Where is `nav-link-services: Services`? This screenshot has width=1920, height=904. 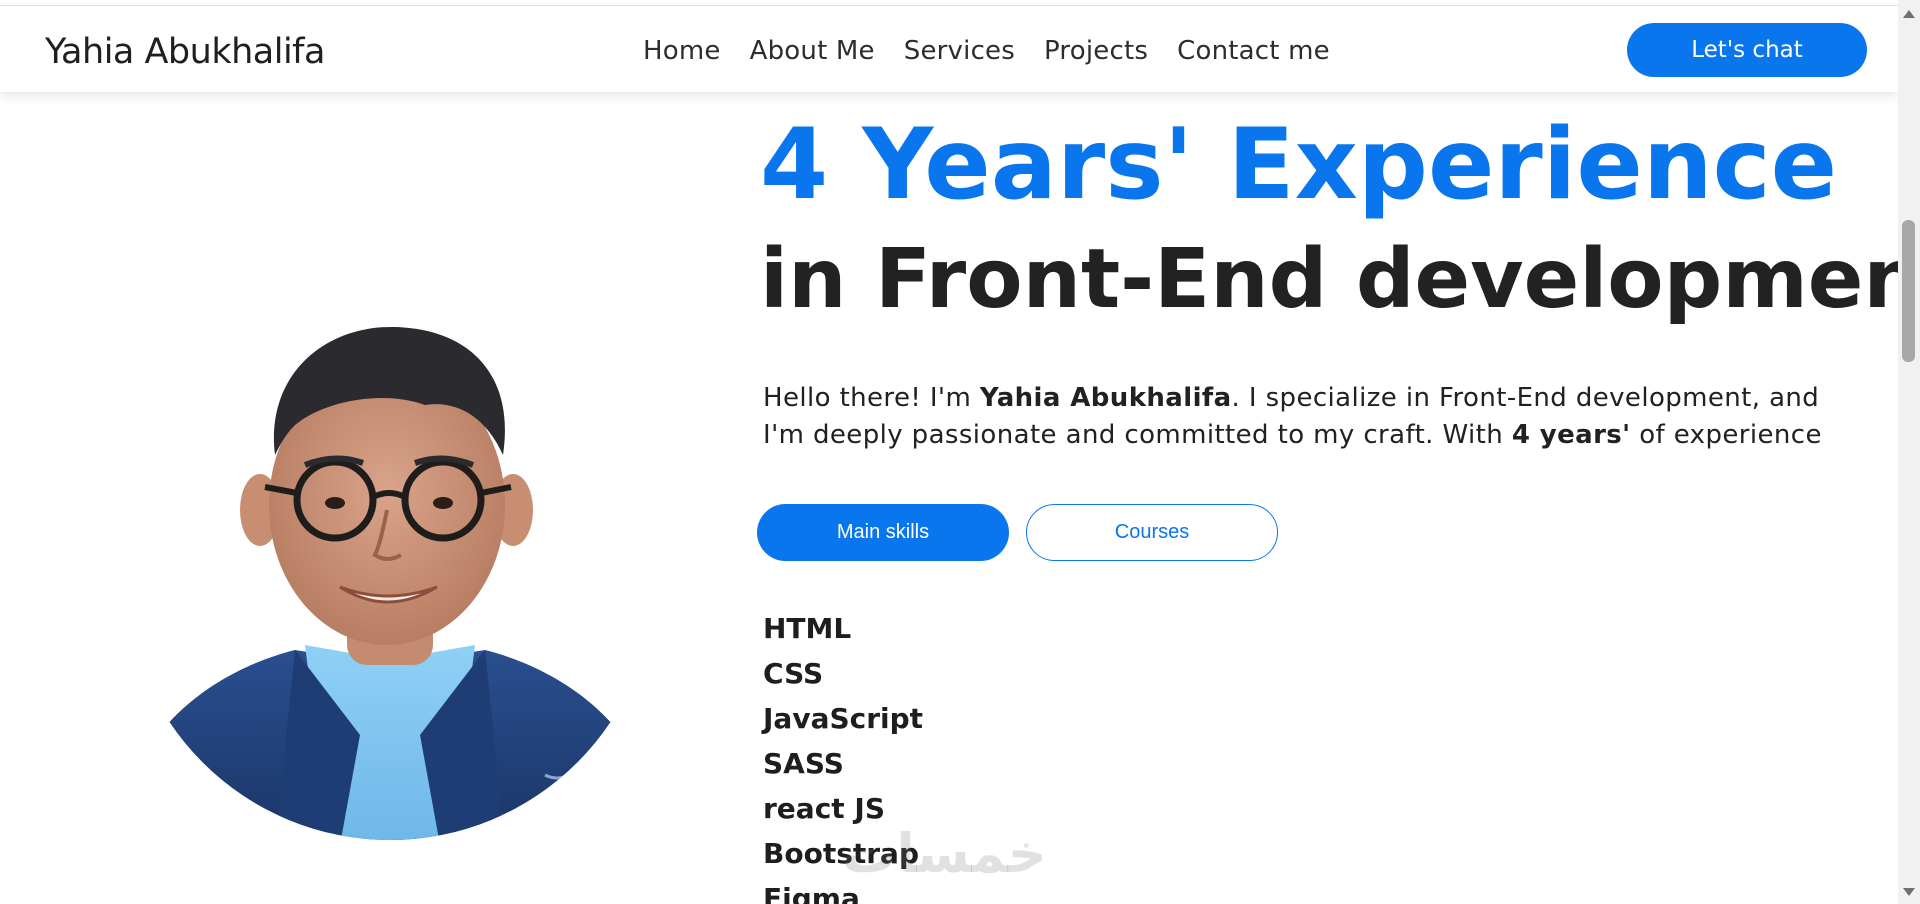
nav-link-services: Services is located at coordinates (959, 51).